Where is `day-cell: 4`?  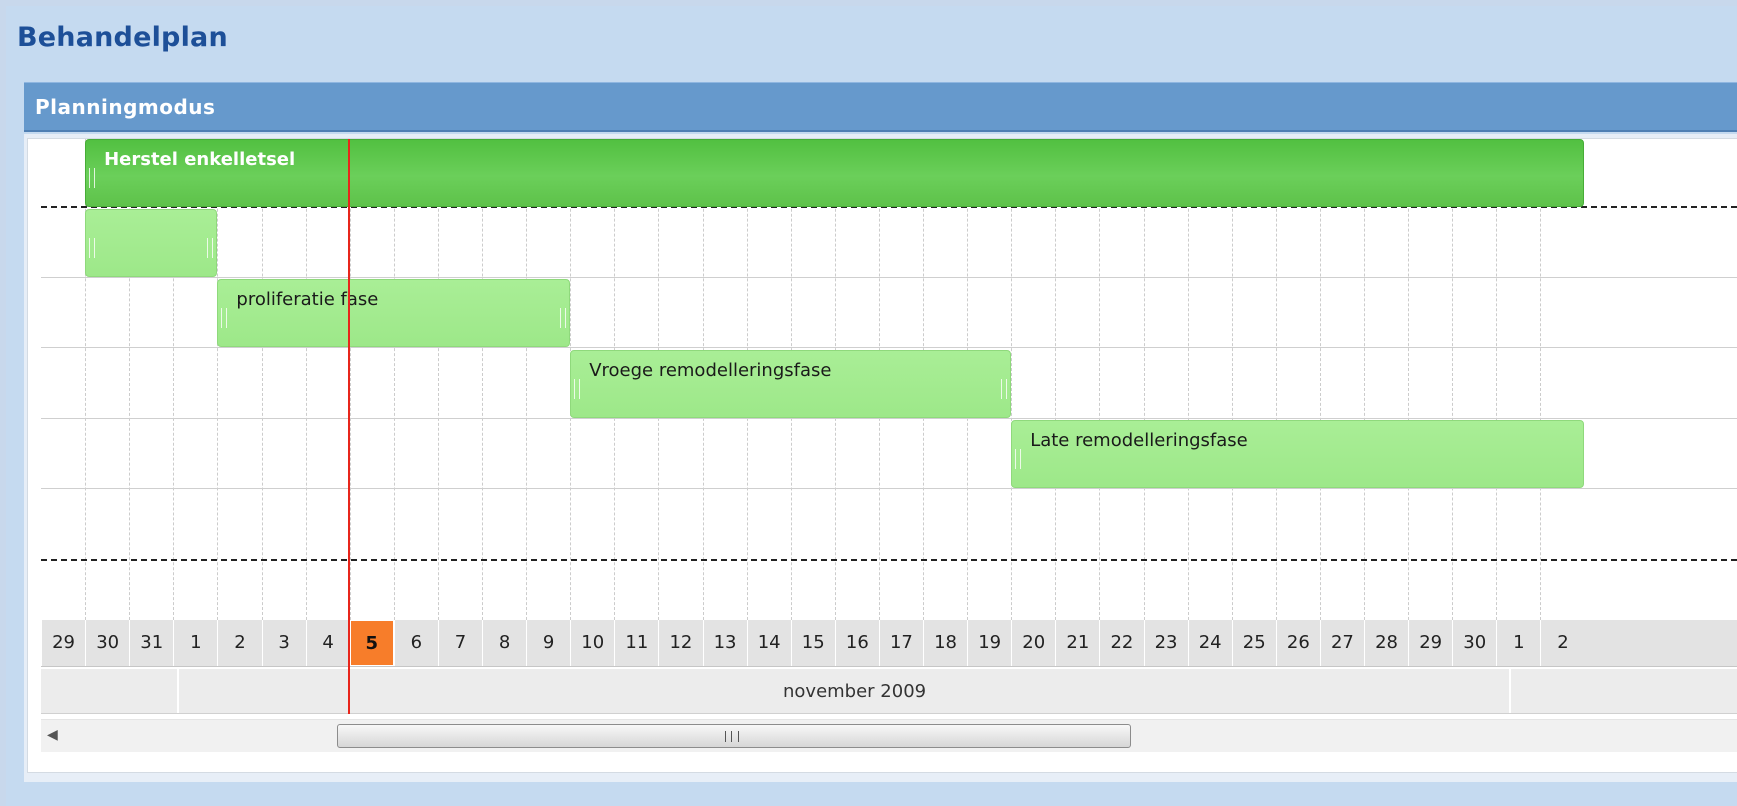 day-cell: 4 is located at coordinates (327, 643).